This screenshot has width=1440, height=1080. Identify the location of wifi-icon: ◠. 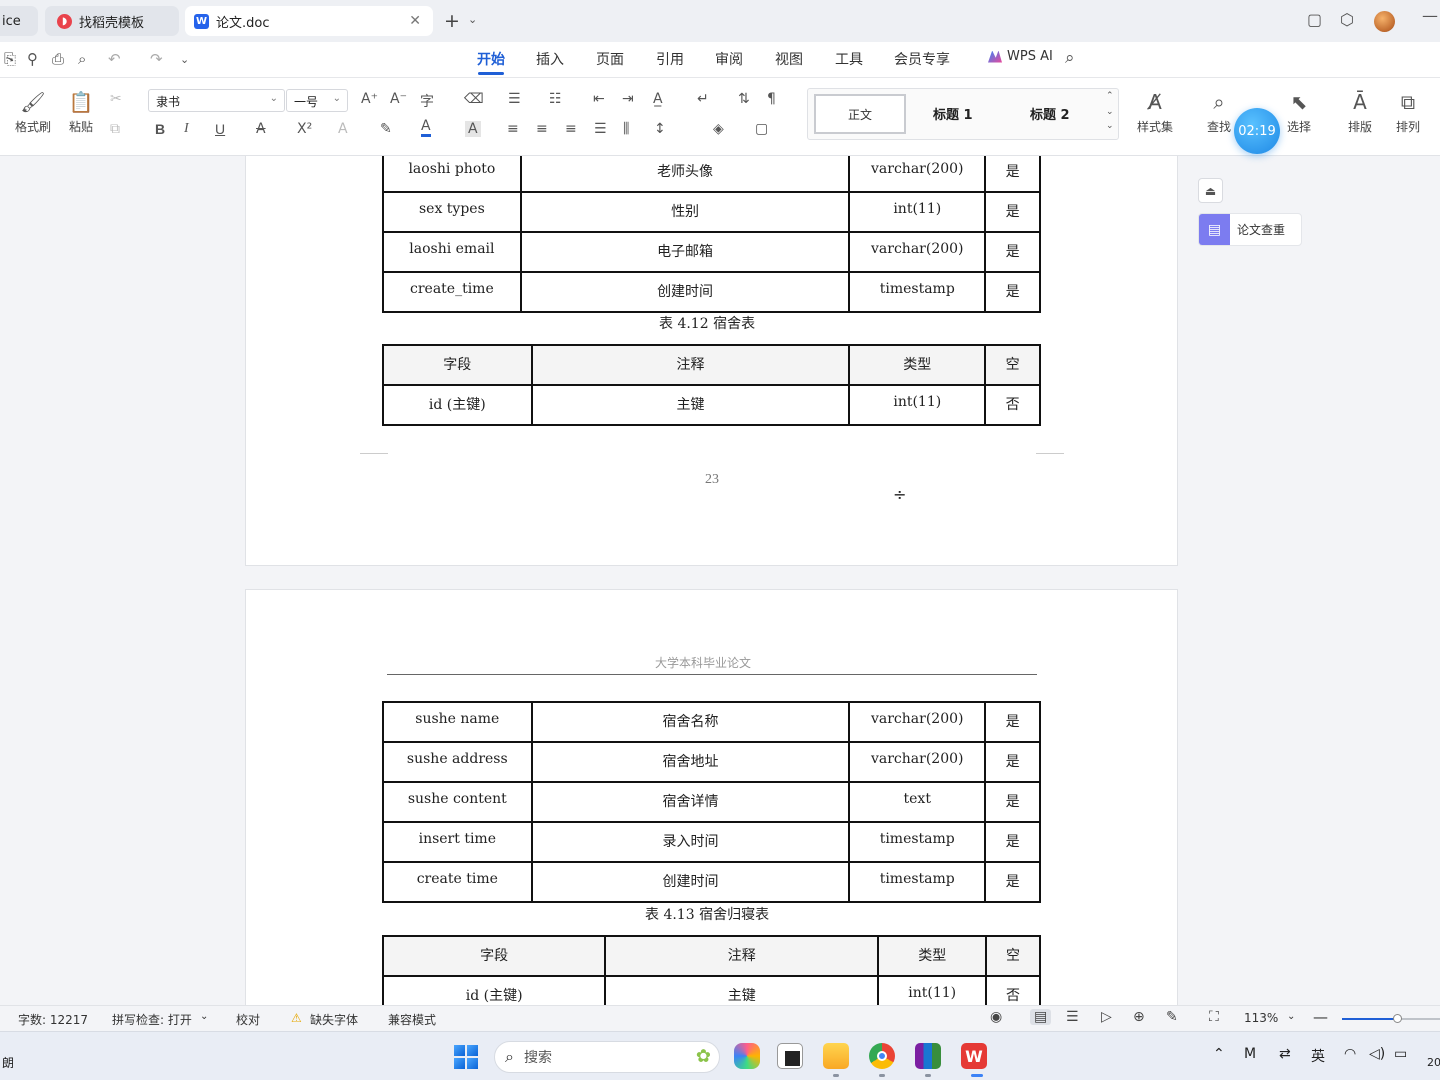
(1350, 1054).